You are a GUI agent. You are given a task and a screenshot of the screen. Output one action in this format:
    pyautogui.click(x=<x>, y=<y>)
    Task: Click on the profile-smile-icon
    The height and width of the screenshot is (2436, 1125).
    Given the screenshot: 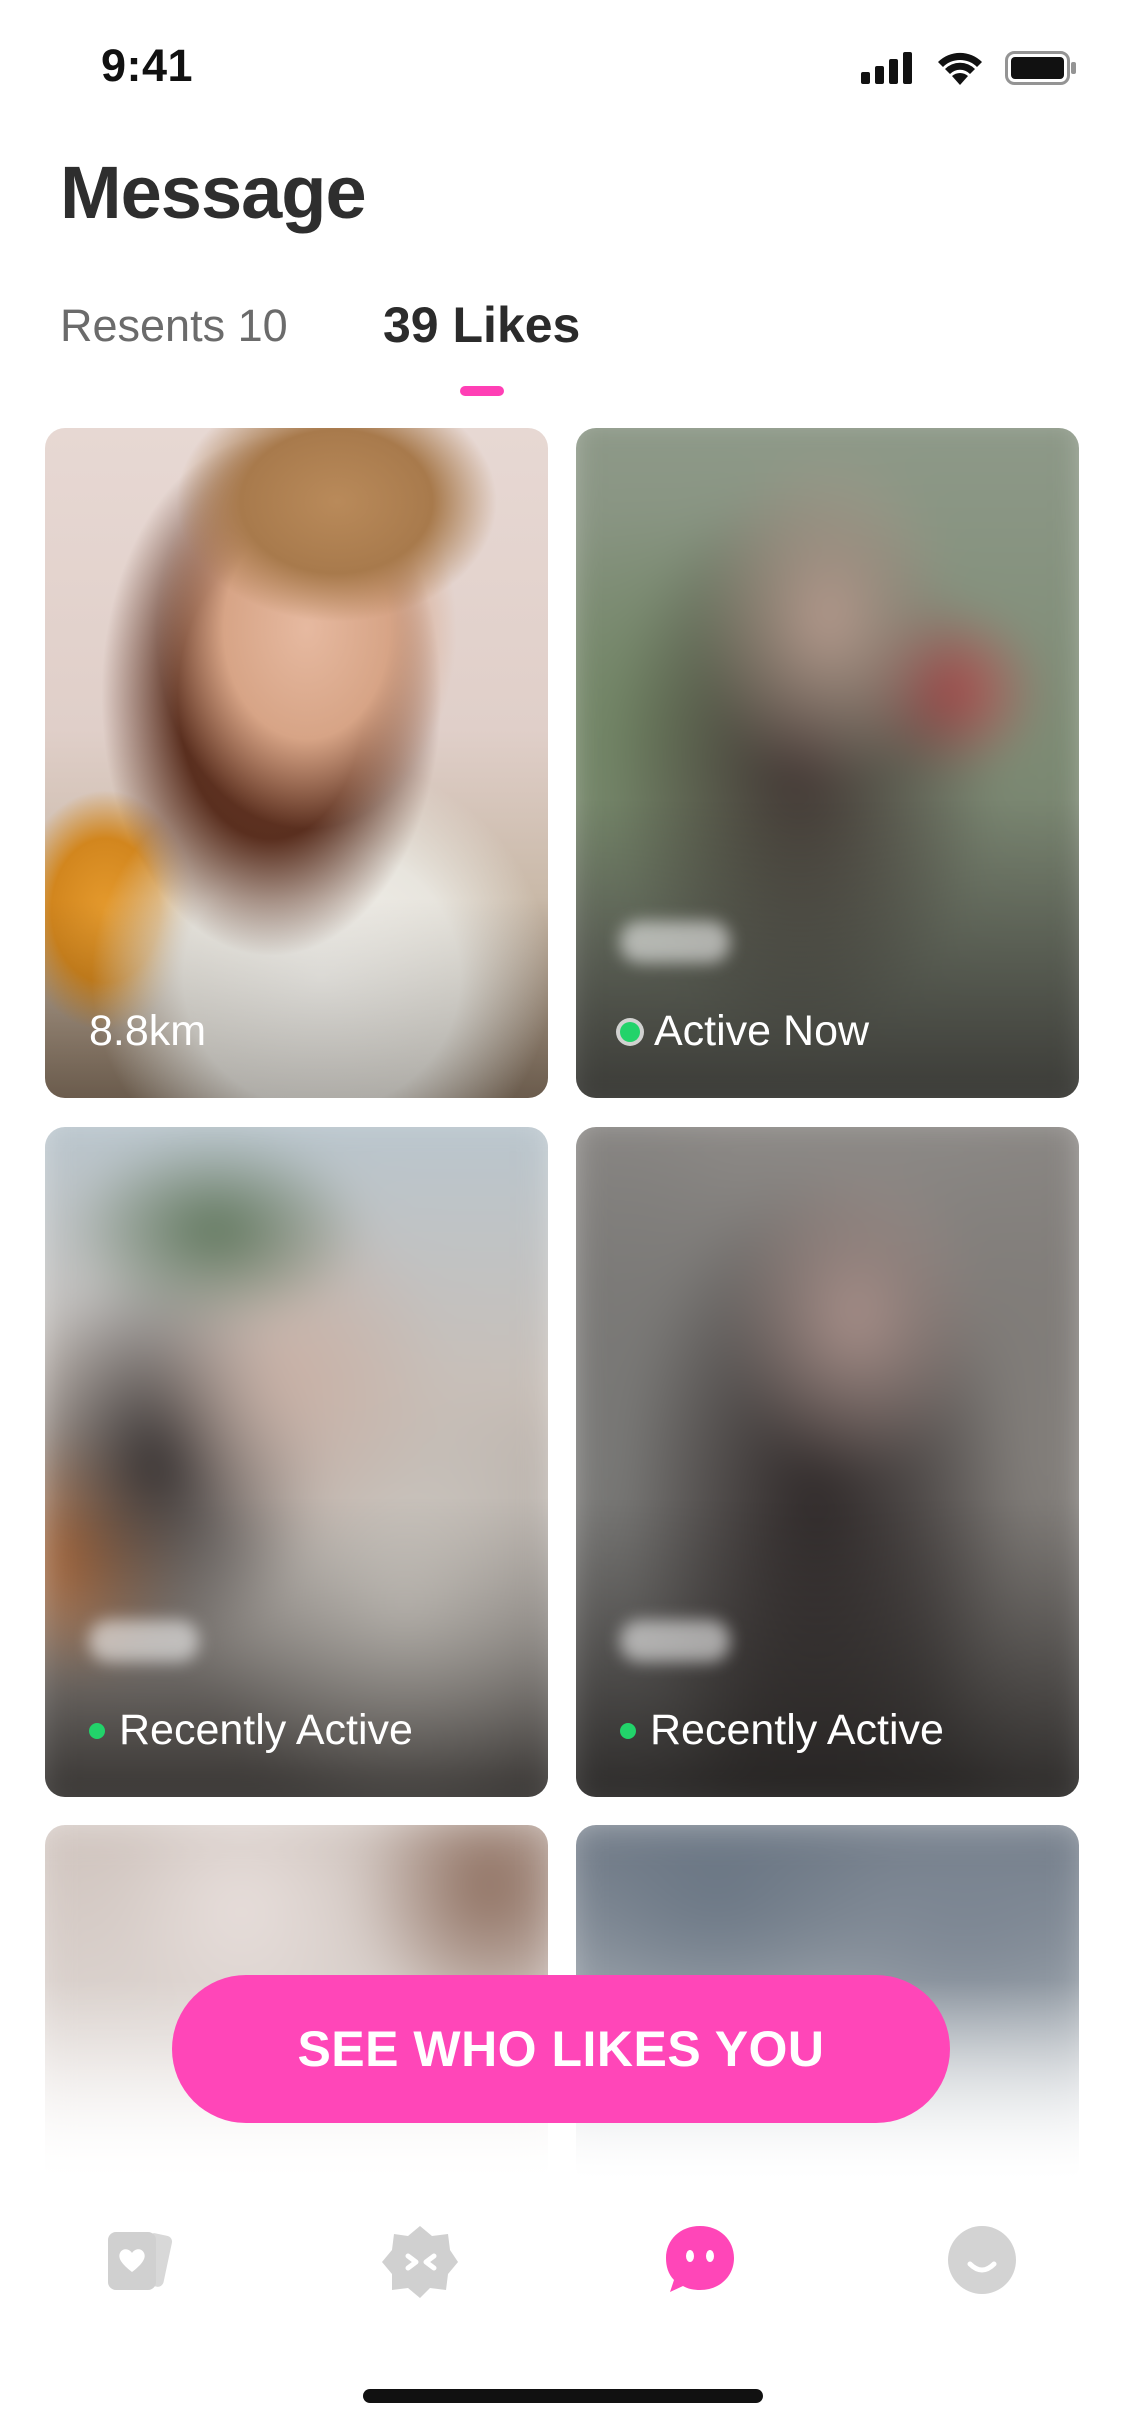 What is the action you would take?
    pyautogui.click(x=982, y=2260)
    